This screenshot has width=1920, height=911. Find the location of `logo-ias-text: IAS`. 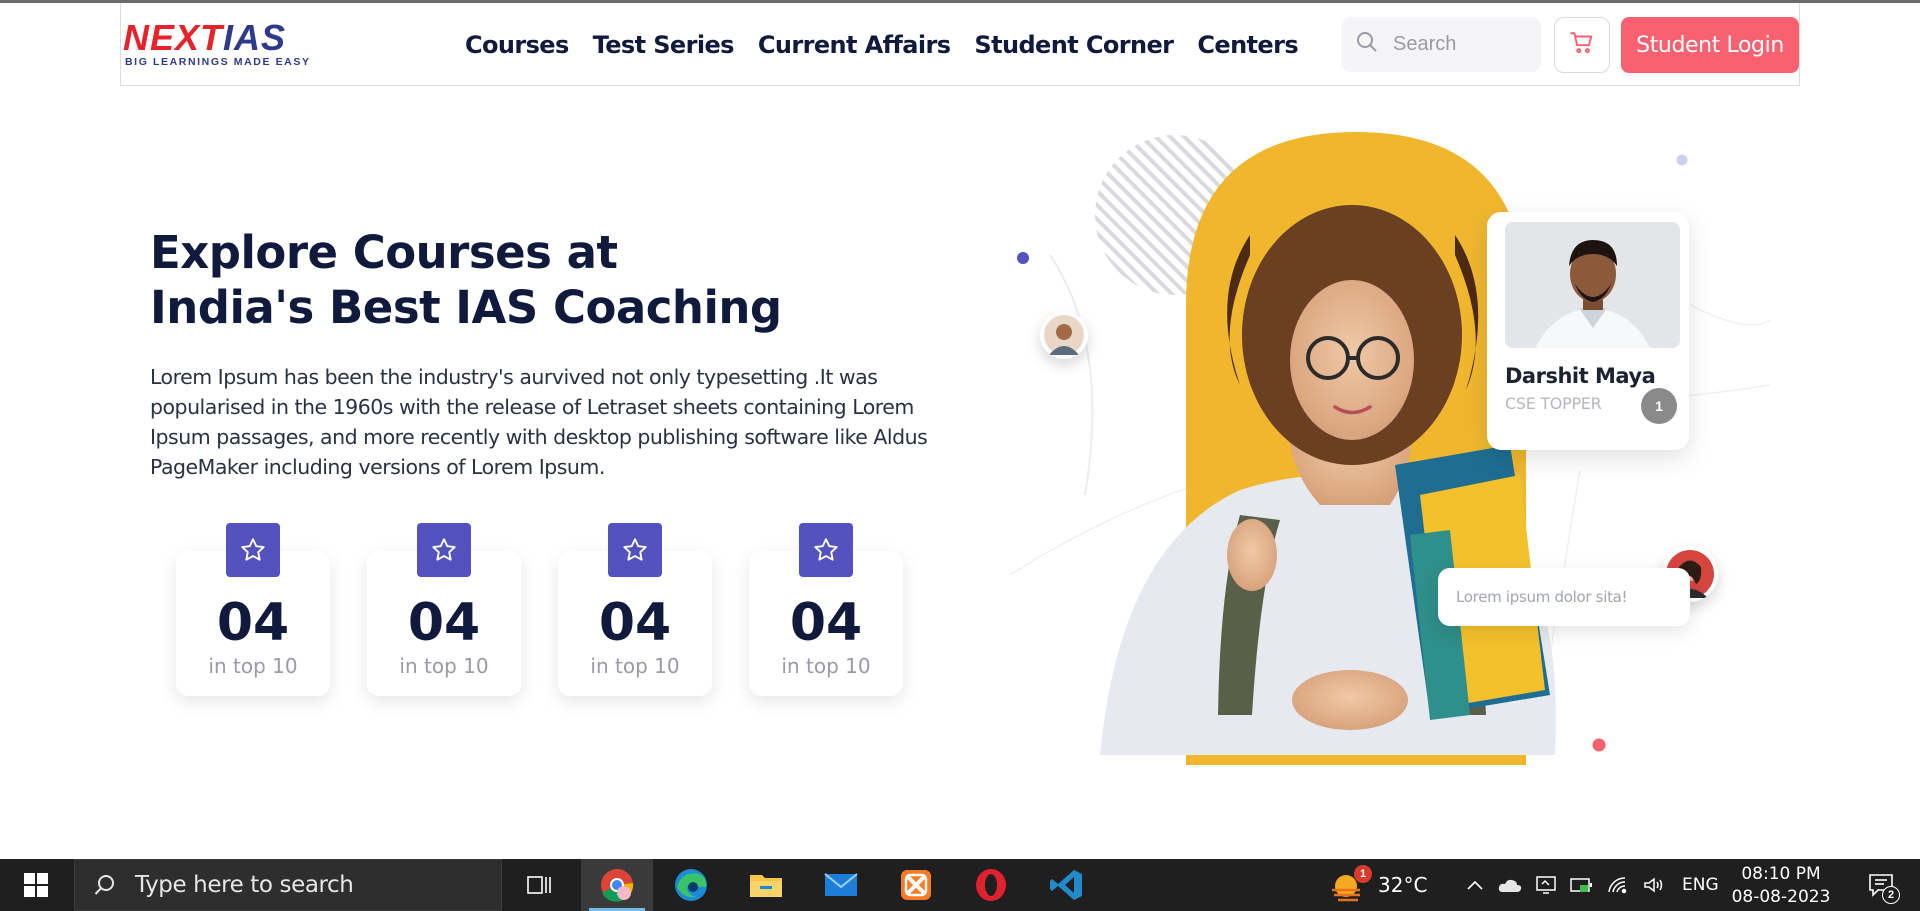

logo-ias-text: IAS is located at coordinates (255, 37).